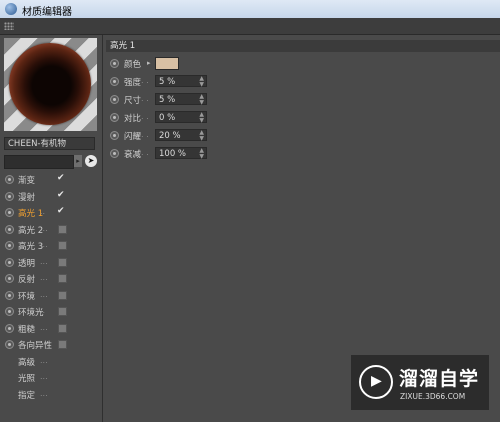  Describe the element at coordinates (50, 213) in the screenshot. I see `channel-item: 高光 1.. ✔` at that location.